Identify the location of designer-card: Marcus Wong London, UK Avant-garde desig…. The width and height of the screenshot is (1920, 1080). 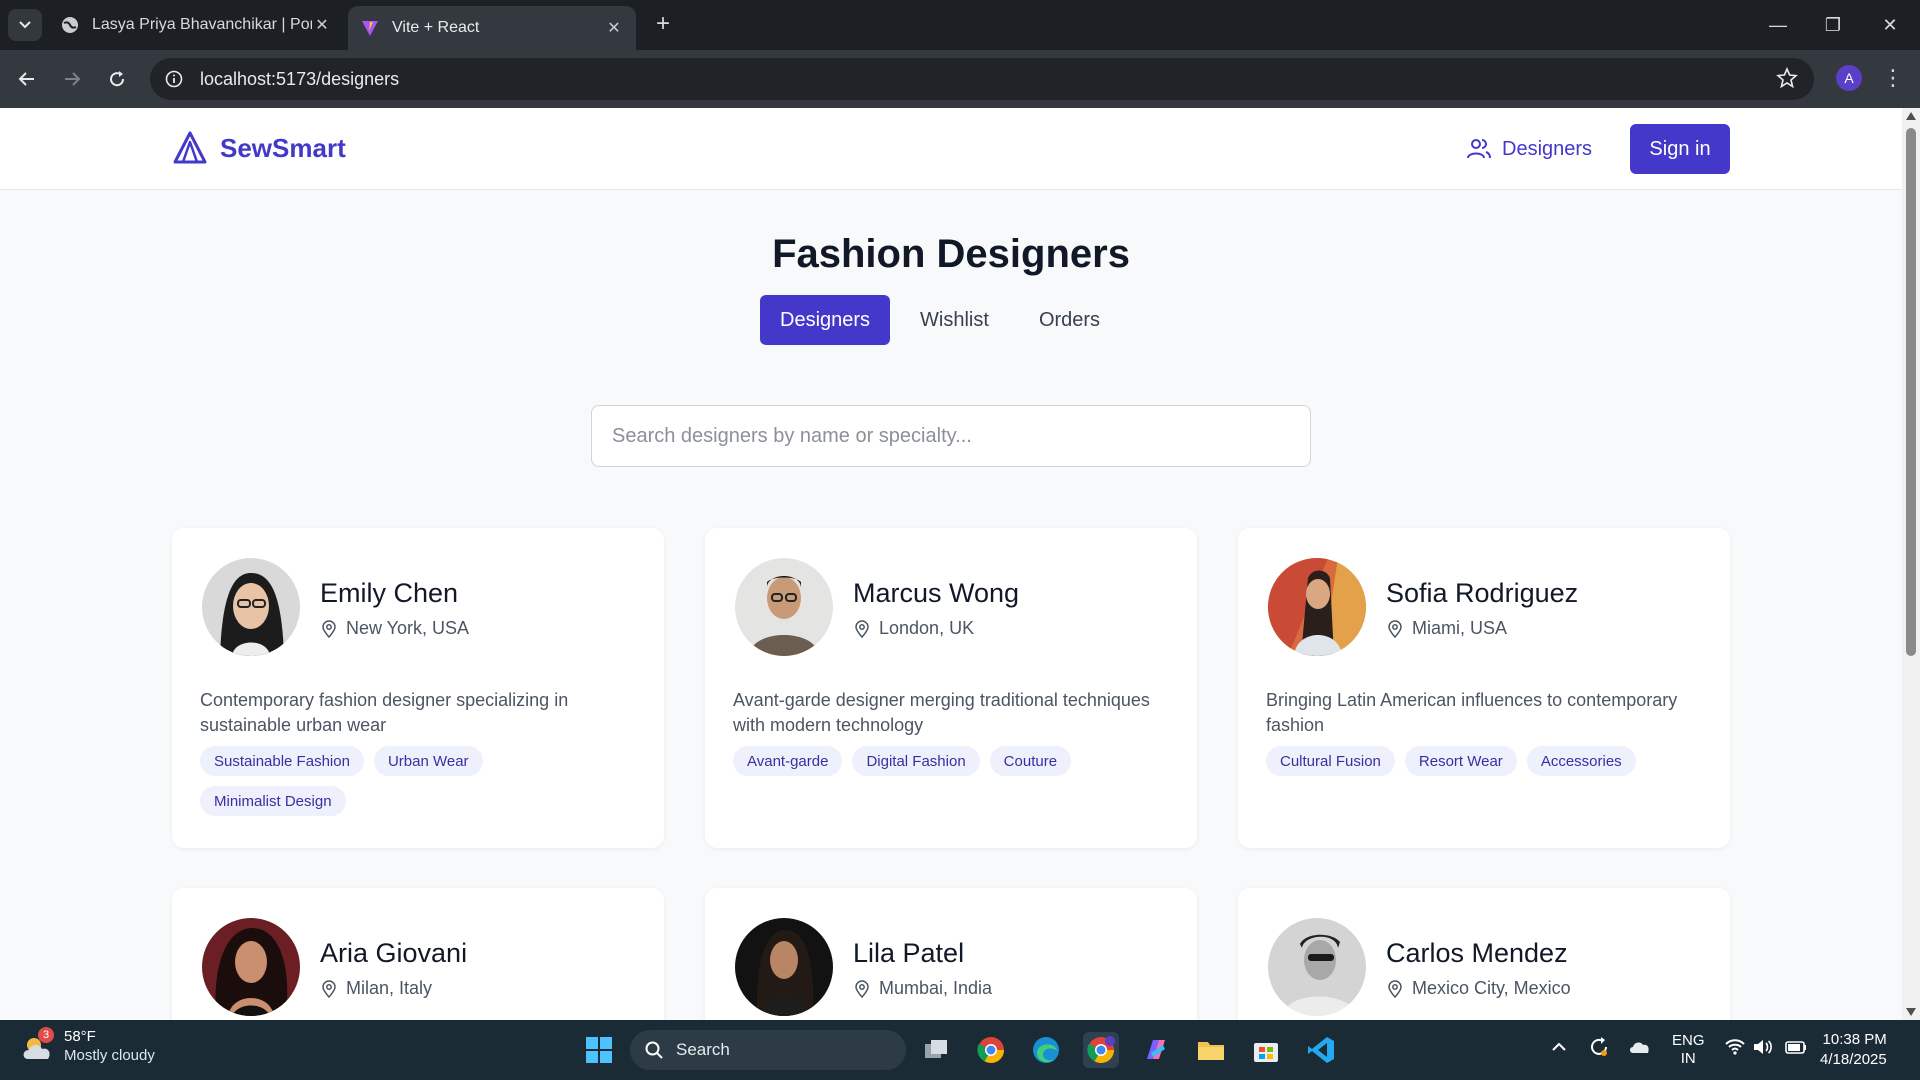
(951, 688).